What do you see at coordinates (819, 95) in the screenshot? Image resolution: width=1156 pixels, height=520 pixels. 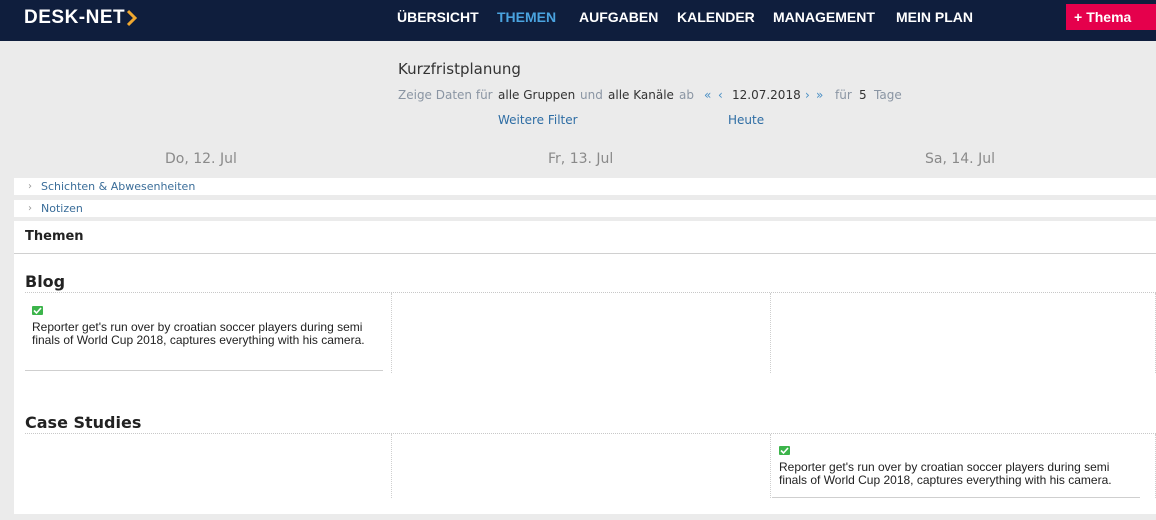 I see `next-double-chevron-icon: »` at bounding box center [819, 95].